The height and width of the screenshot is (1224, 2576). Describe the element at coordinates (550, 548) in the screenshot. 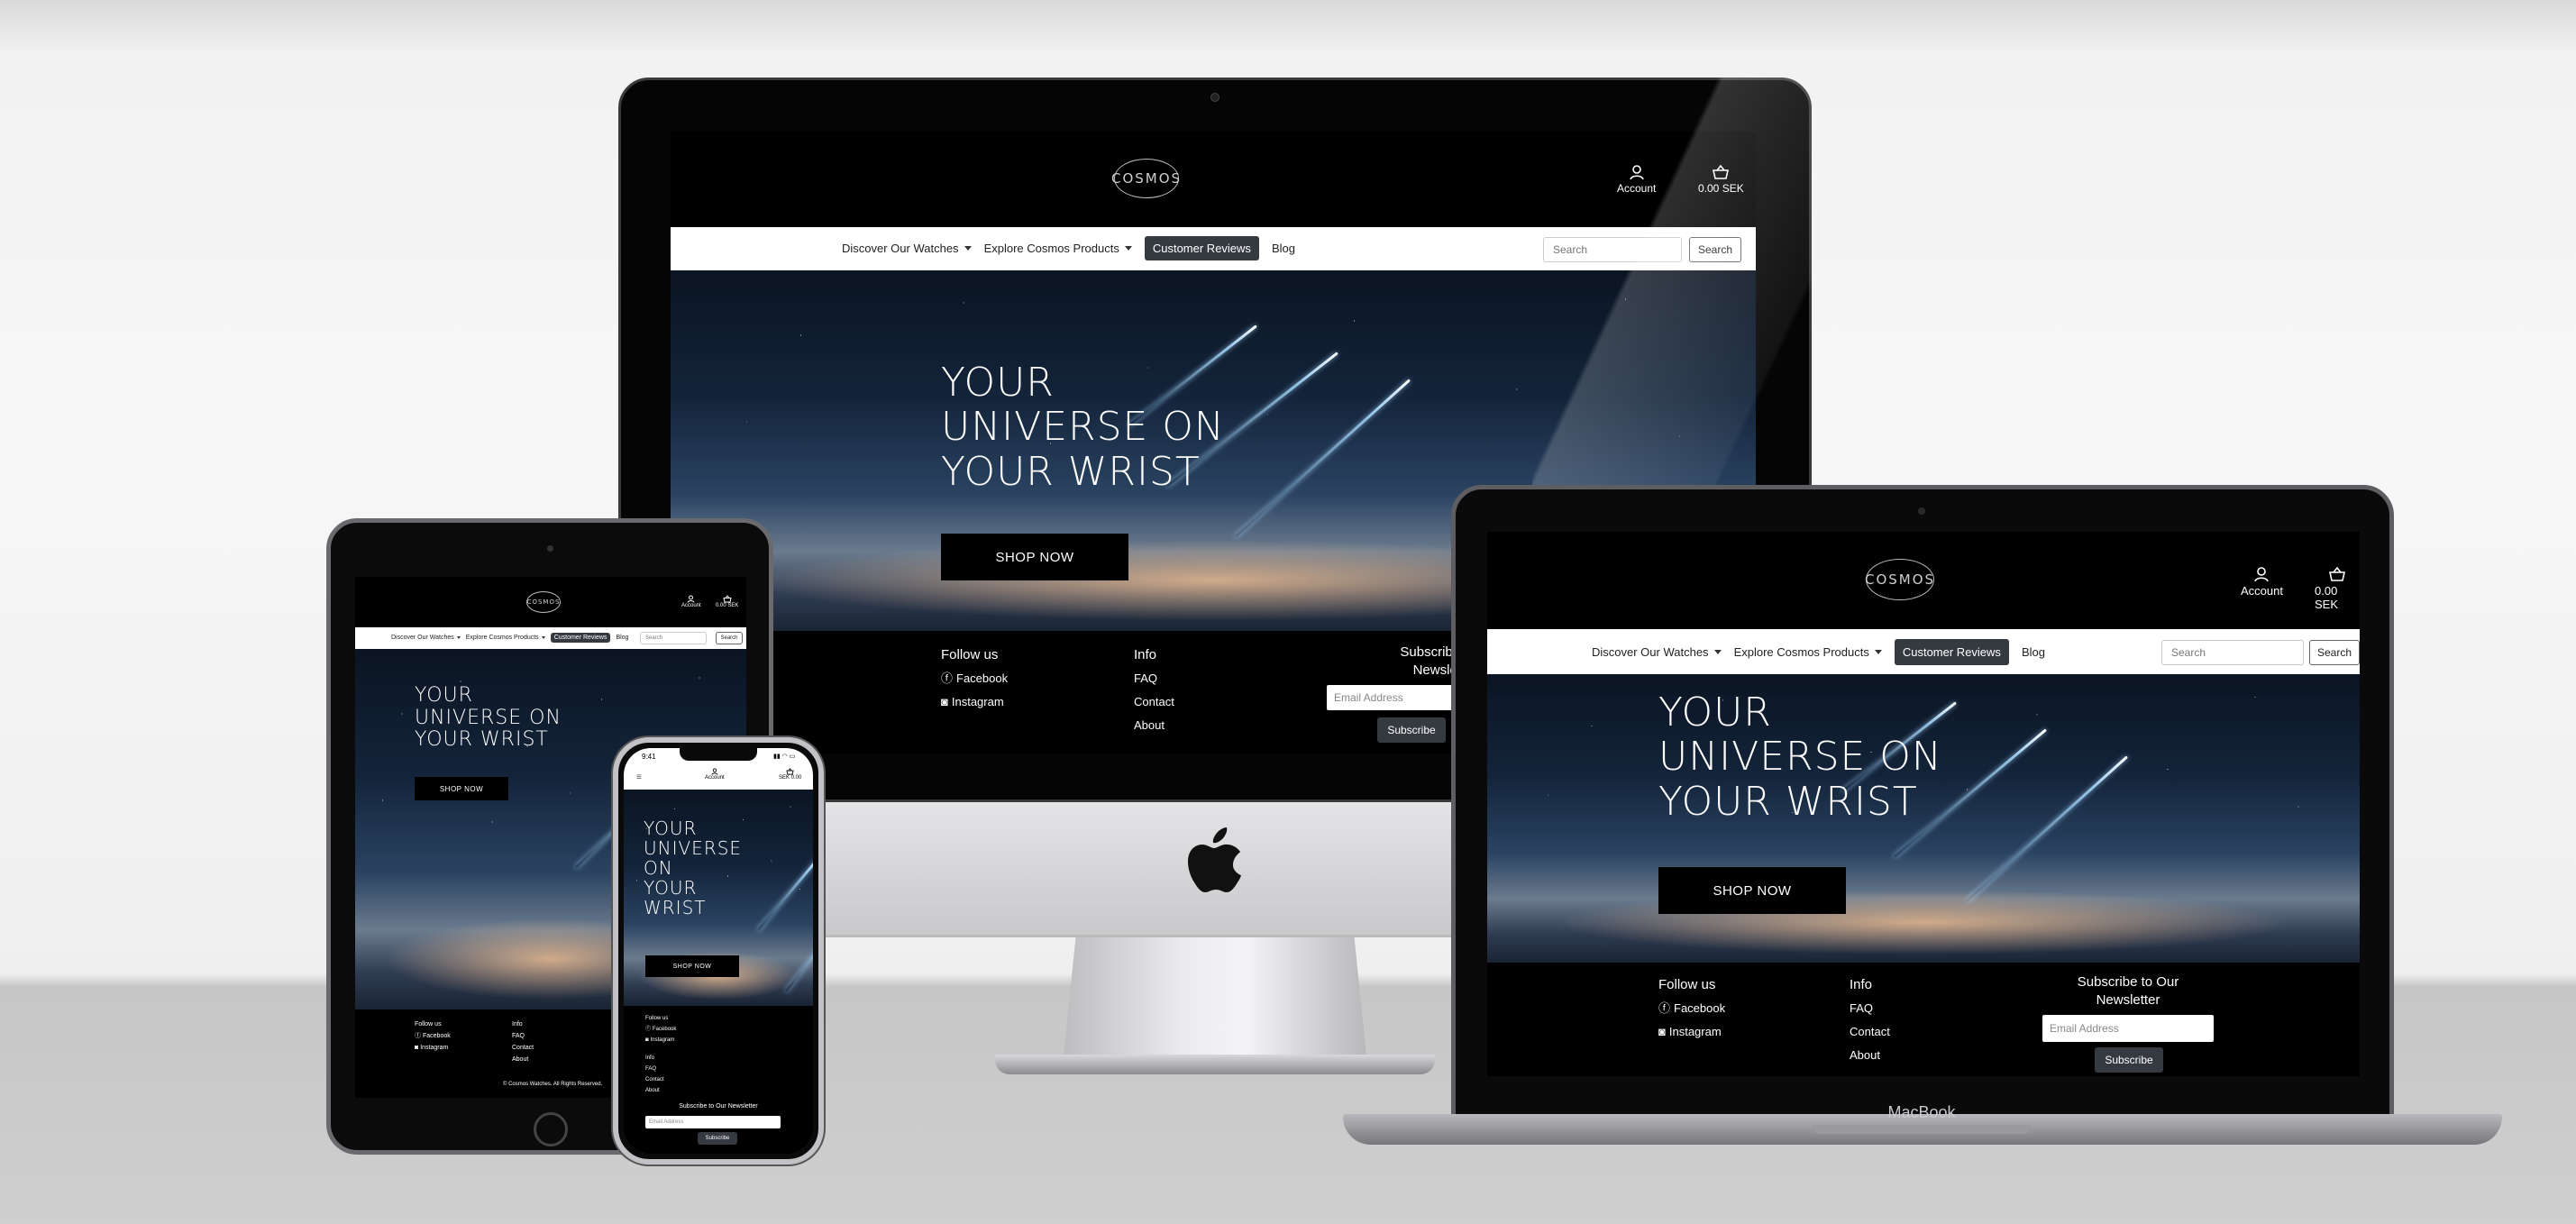

I see `ipad-camera` at that location.